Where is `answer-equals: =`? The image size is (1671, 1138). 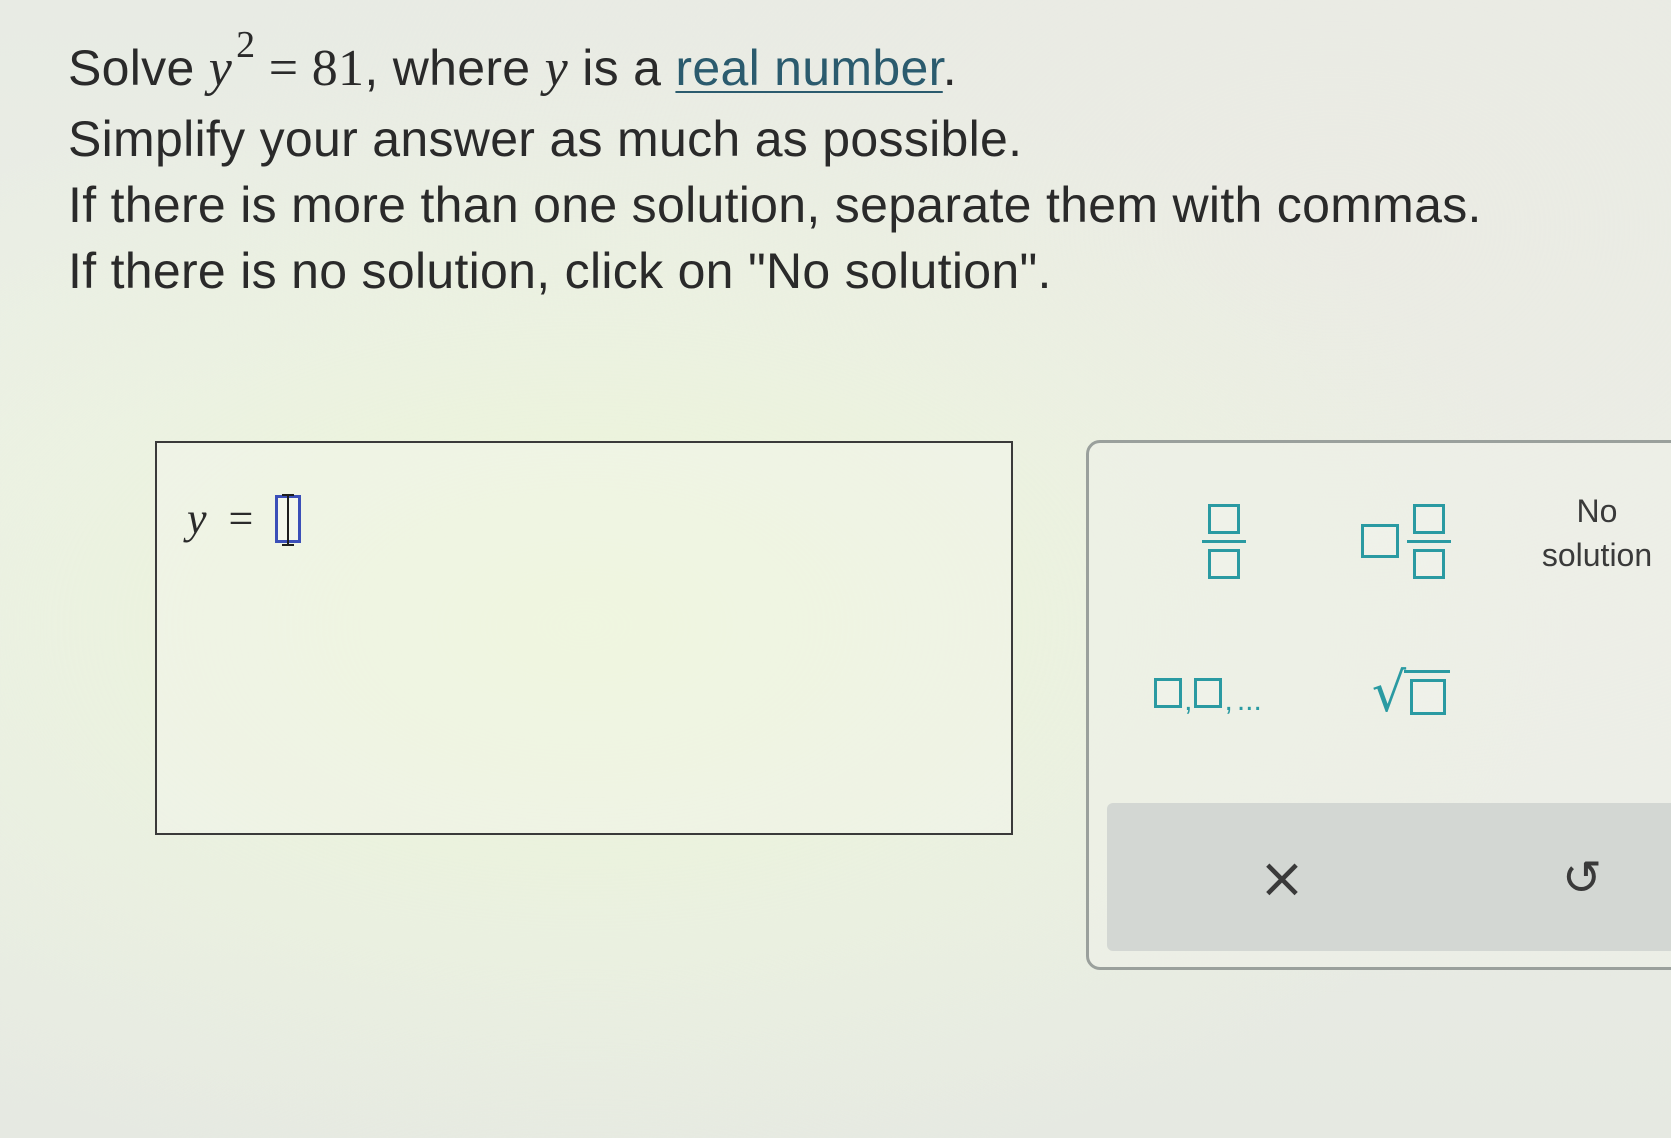
answer-equals: = is located at coordinates (241, 518).